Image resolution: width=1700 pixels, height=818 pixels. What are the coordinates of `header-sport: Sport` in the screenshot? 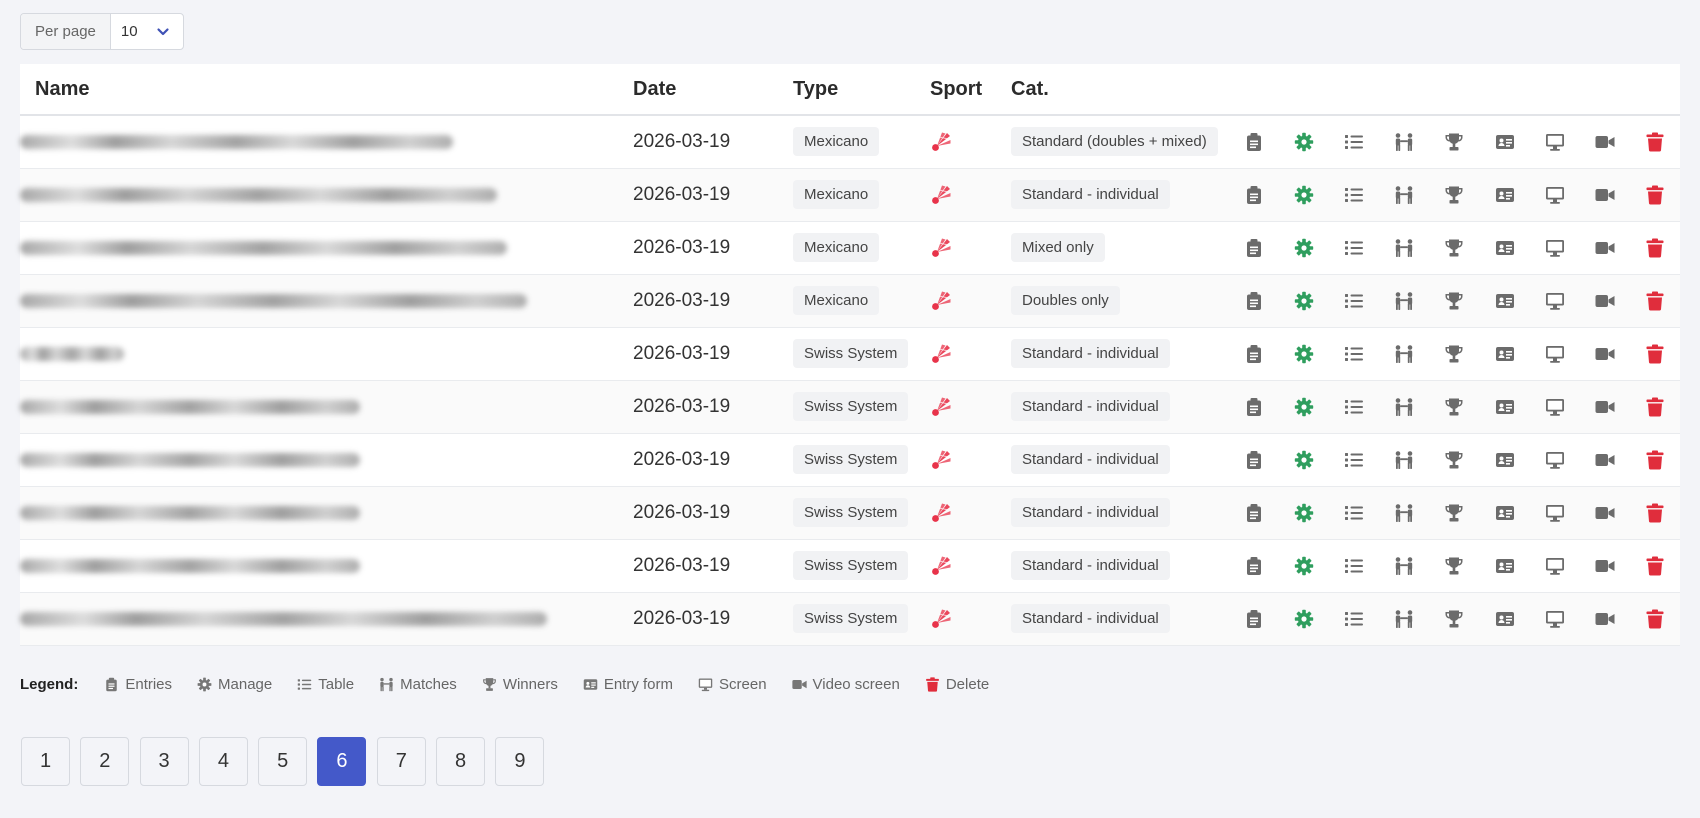 It's located at (970, 90).